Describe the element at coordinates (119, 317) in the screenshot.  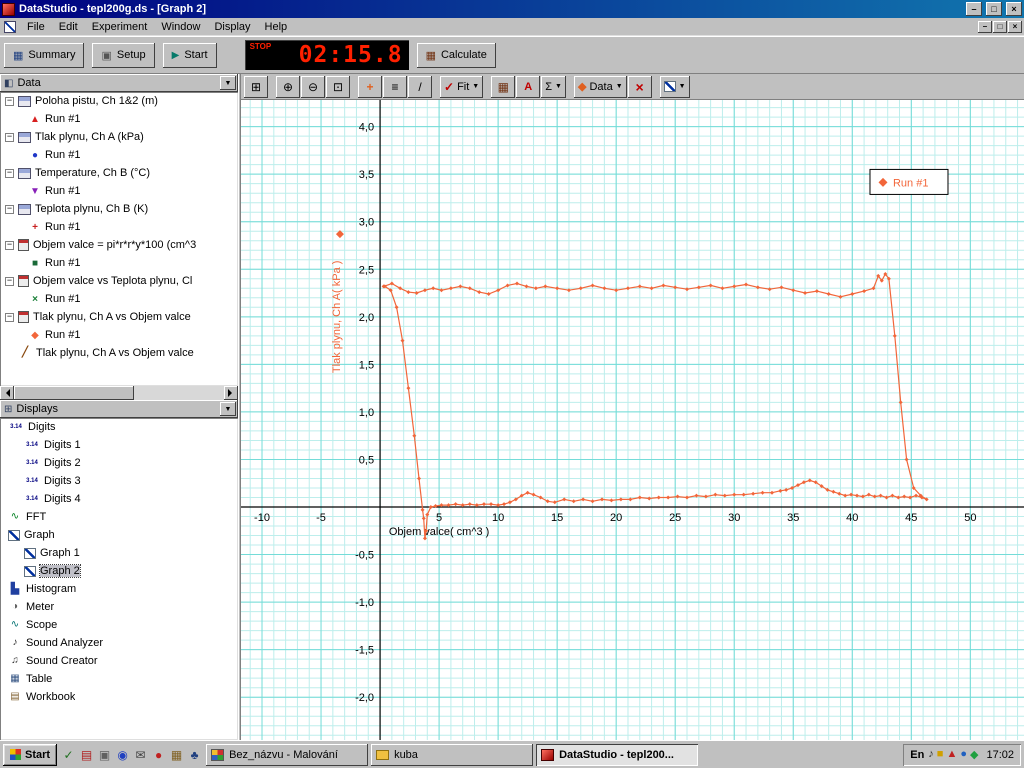
I see `data-tree-item: Tlak plynu, Ch A vs Objem valce` at that location.